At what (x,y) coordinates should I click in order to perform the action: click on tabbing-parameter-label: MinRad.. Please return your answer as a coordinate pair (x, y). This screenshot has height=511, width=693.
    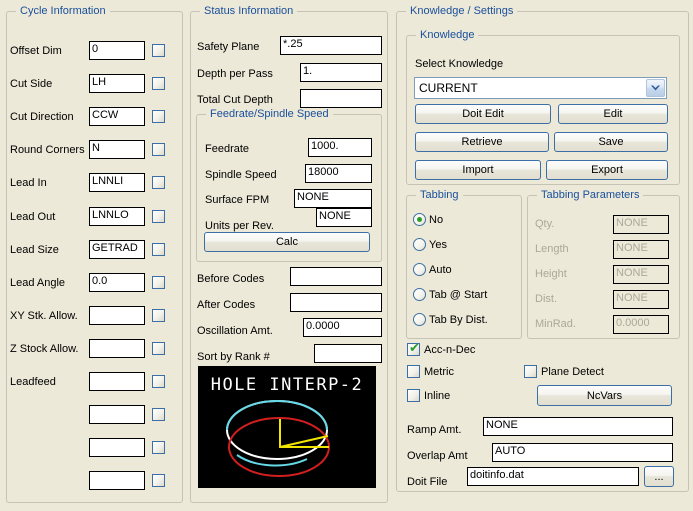
    Looking at the image, I should click on (555, 324).